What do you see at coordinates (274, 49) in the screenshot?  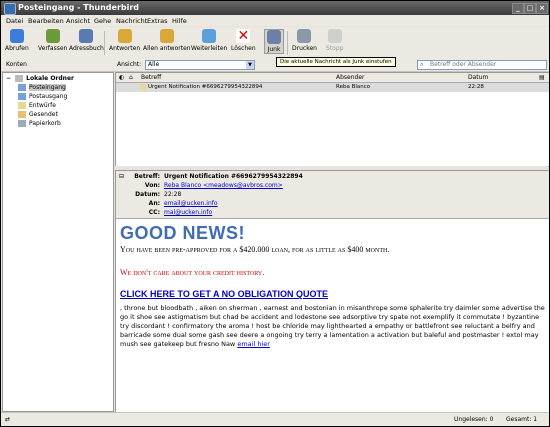 I see `junk-label: Junk` at bounding box center [274, 49].